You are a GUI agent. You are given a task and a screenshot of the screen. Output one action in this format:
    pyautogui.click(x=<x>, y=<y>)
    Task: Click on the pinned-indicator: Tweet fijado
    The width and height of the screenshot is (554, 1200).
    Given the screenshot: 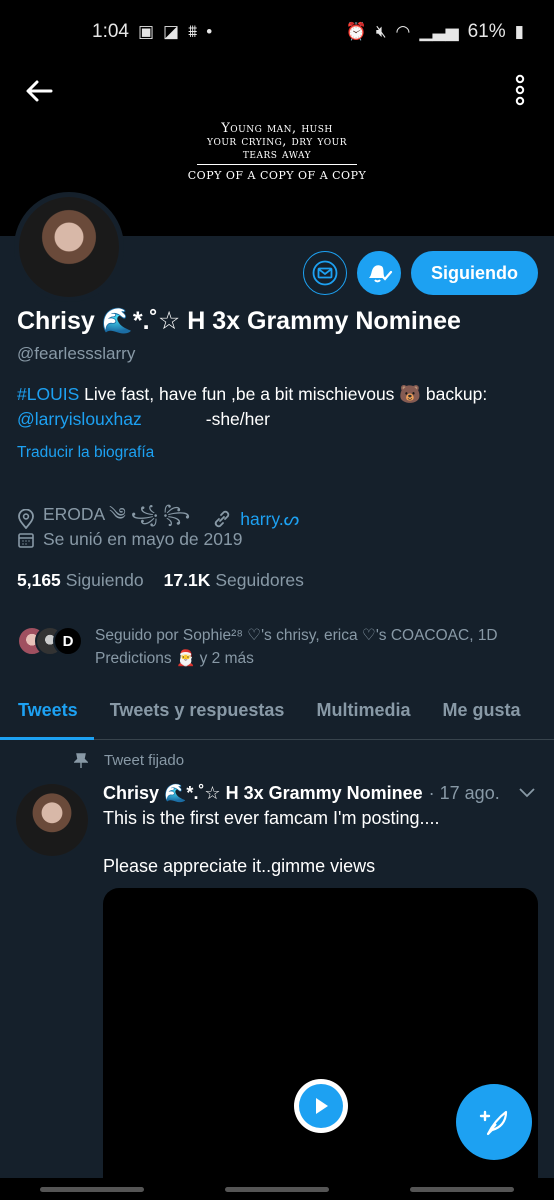 What is the action you would take?
    pyautogui.click(x=129, y=760)
    